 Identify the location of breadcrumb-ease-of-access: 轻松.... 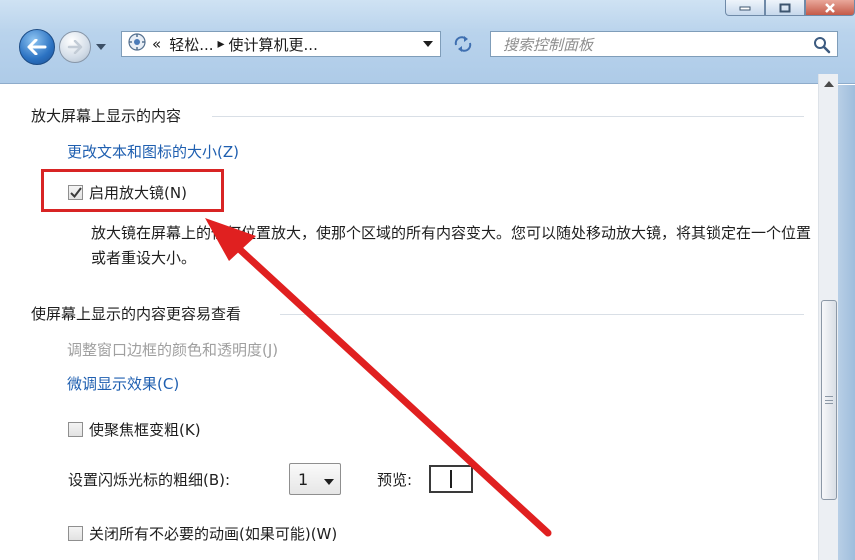
(191, 44).